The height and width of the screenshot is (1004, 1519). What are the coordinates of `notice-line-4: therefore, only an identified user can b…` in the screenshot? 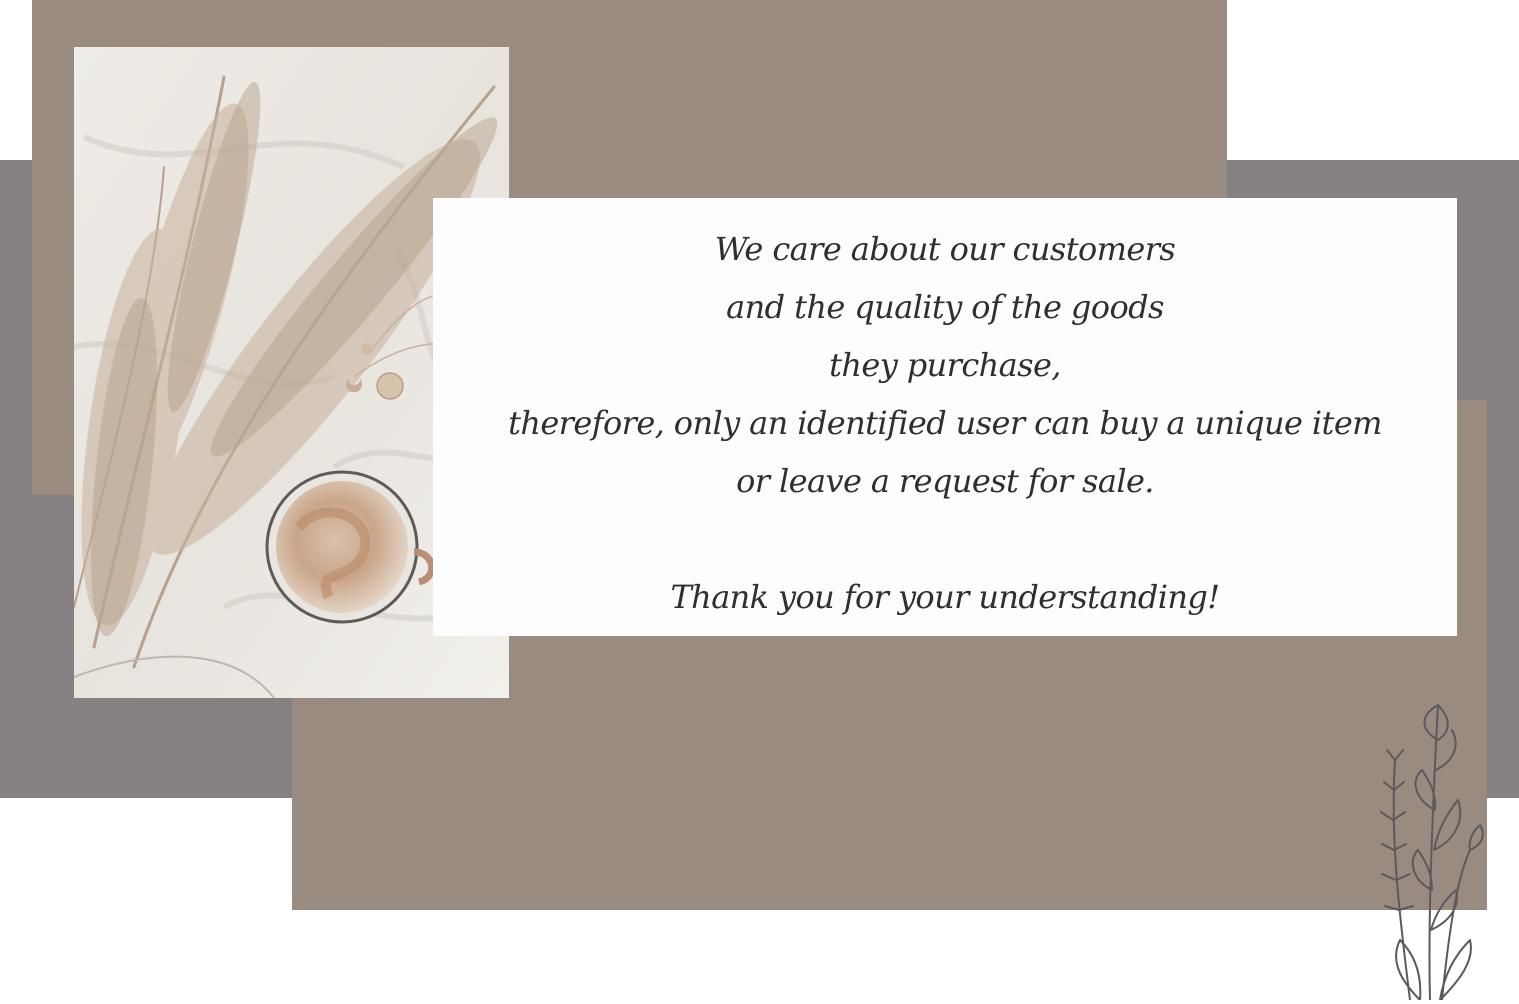 It's located at (945, 423).